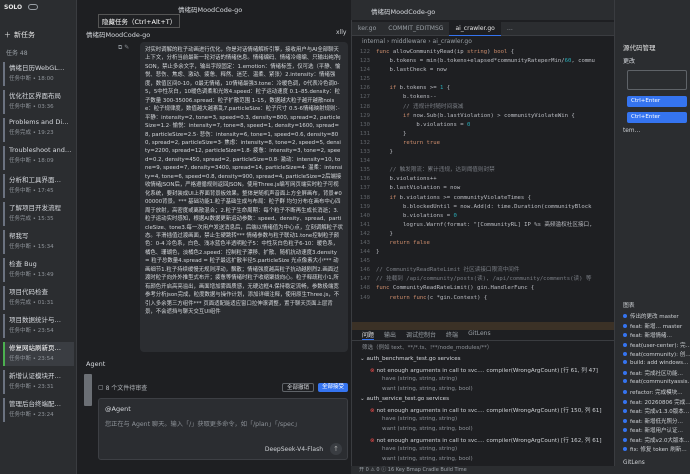 This screenshot has width=690, height=474. I want to click on task-item: 检查 Bug 任务中断 • 13:49, so click(38, 270).